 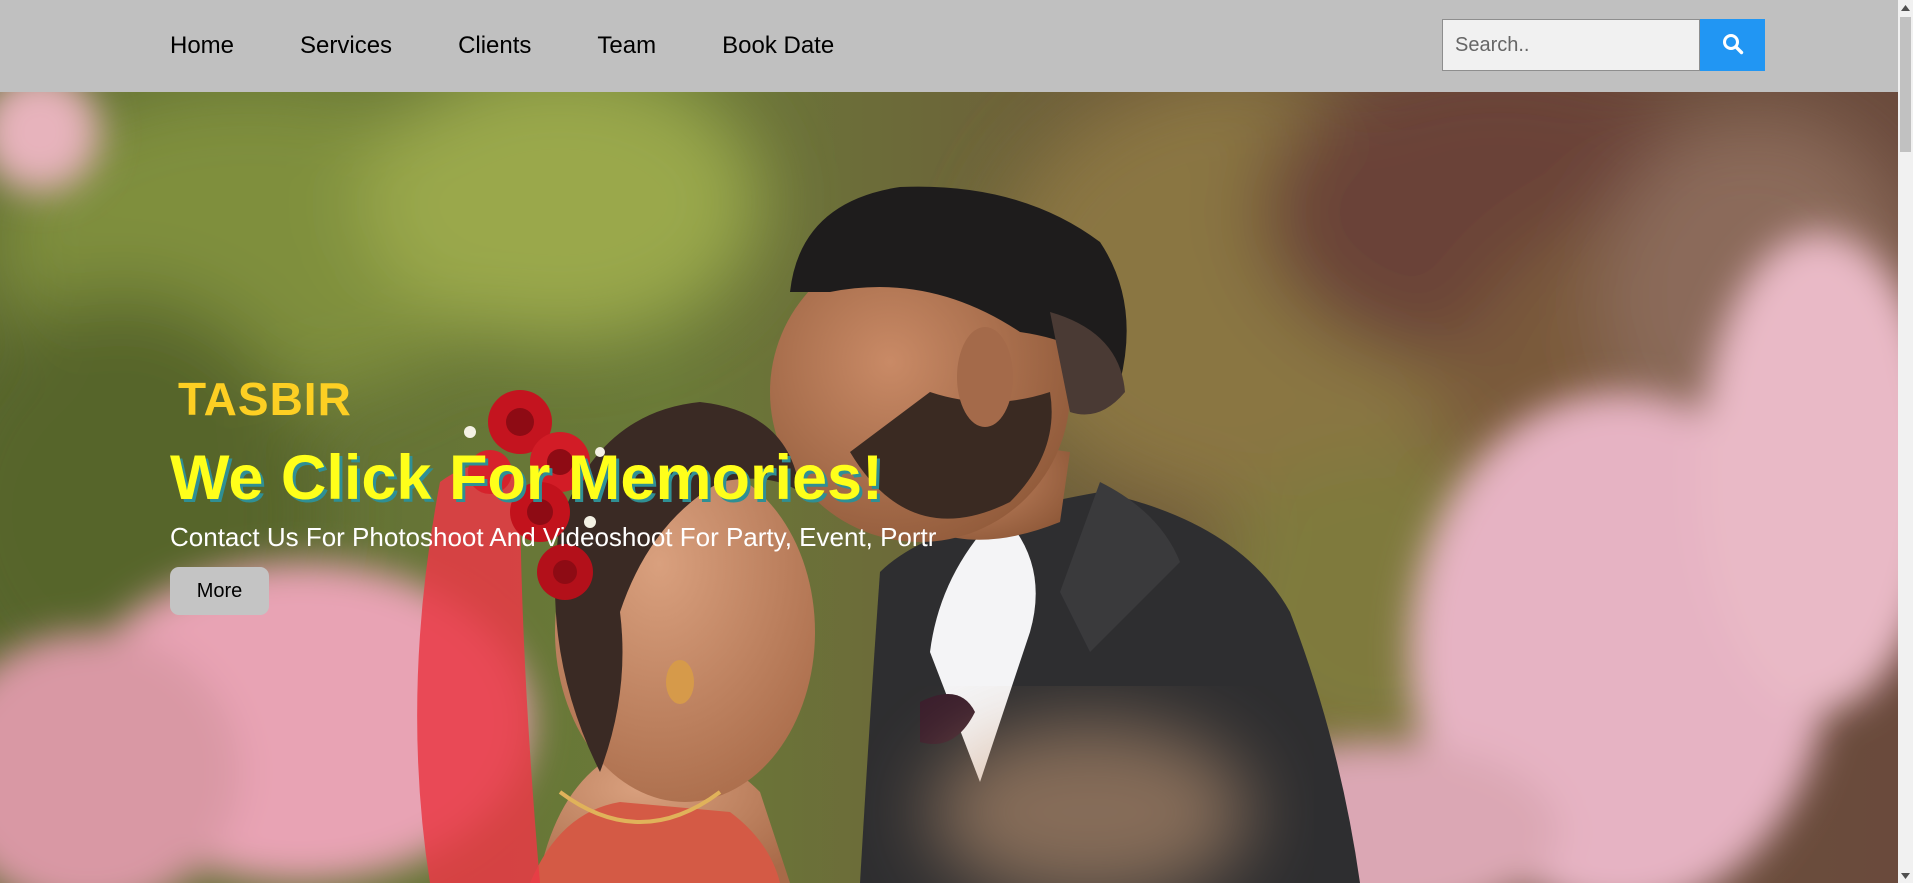 What do you see at coordinates (219, 591) in the screenshot?
I see `more-button: More` at bounding box center [219, 591].